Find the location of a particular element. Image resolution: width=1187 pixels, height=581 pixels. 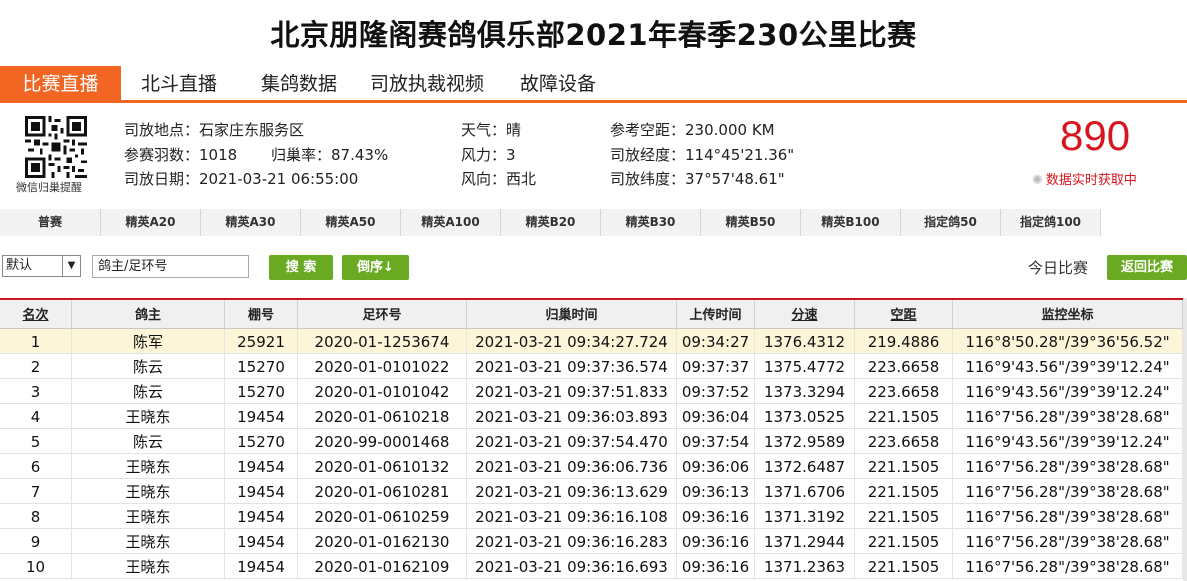

cell-rank: 7 is located at coordinates (36, 491).